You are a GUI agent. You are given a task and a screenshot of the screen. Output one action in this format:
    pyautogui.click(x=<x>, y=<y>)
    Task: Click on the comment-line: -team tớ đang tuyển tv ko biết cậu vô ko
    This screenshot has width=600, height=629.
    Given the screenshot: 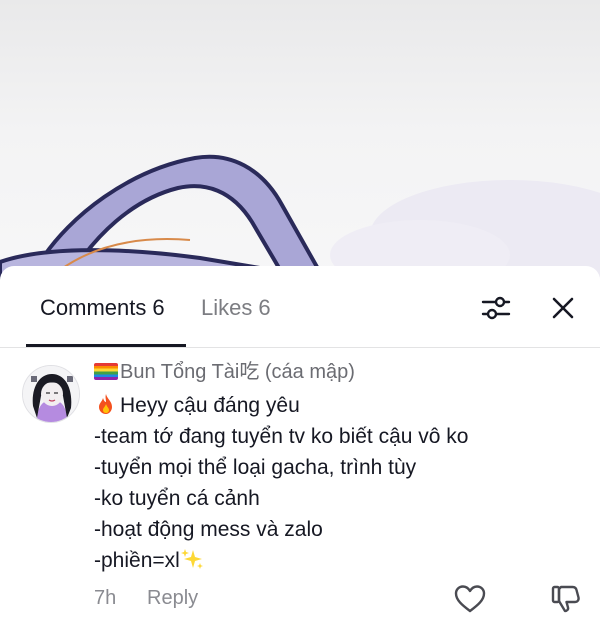 What is the action you would take?
    pyautogui.click(x=281, y=436)
    